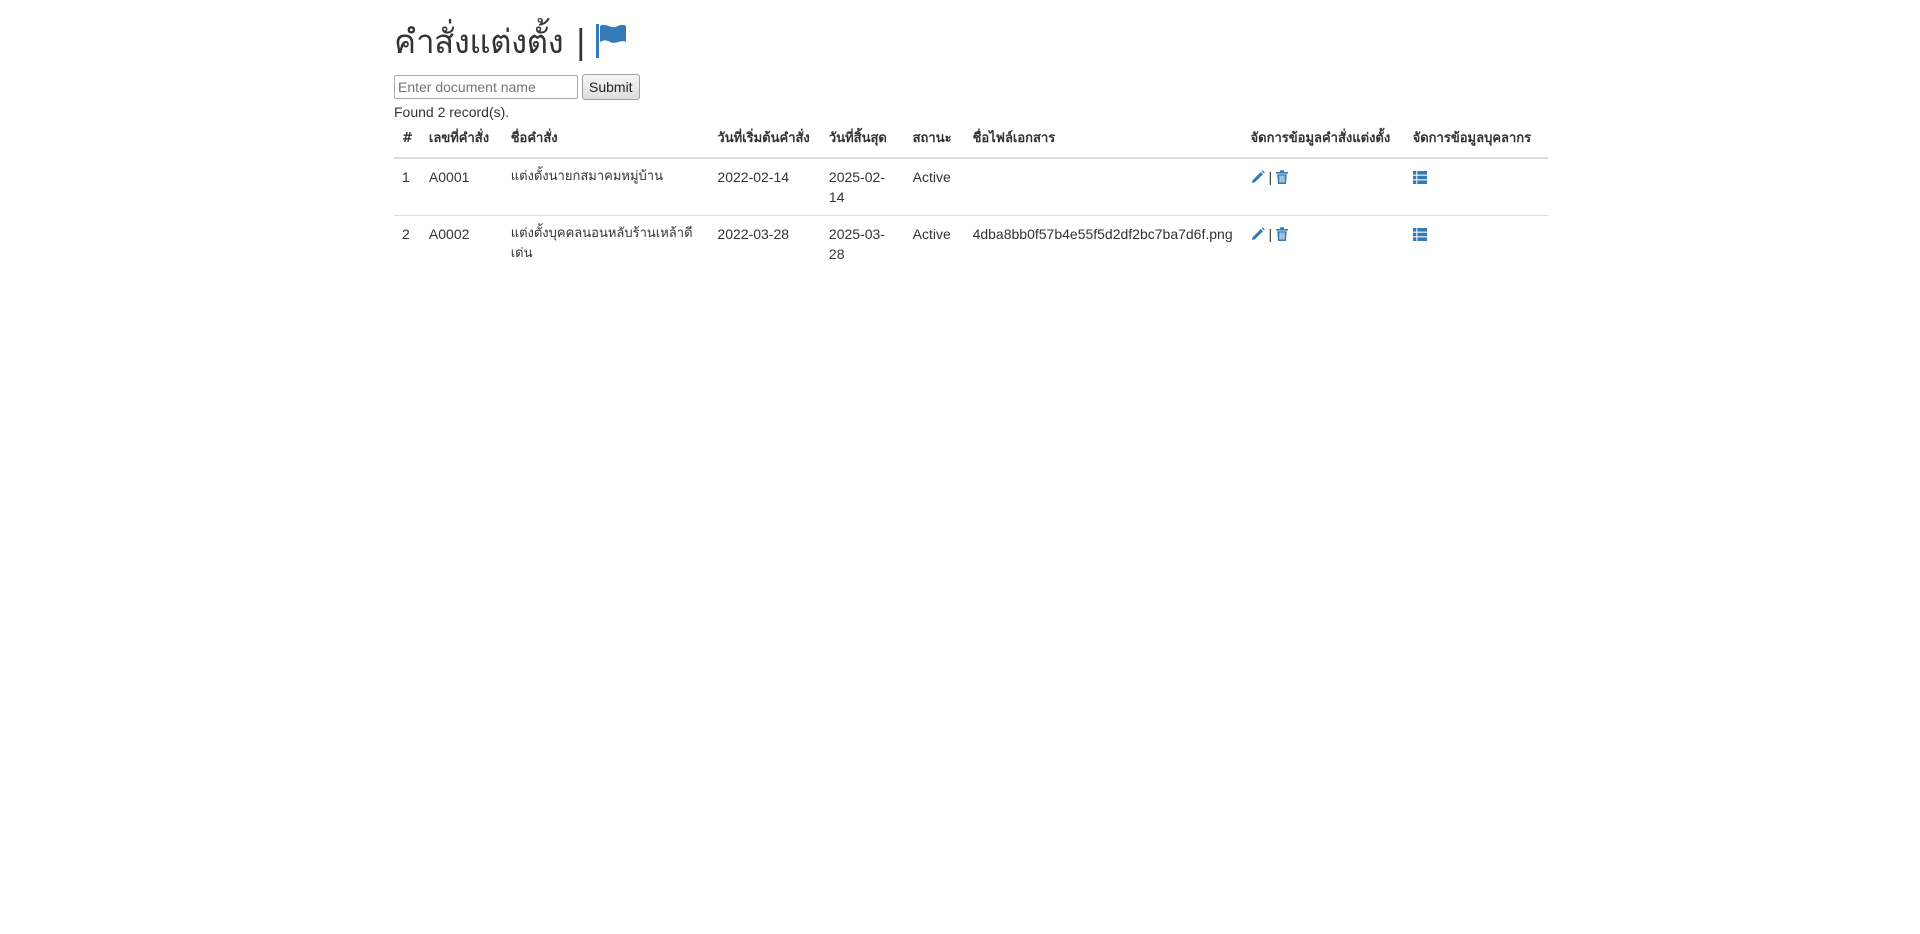 This screenshot has height=934, width=1920. Describe the element at coordinates (479, 41) in the screenshot. I see `page-title: คำสั่งแต่งตั้ง` at that location.